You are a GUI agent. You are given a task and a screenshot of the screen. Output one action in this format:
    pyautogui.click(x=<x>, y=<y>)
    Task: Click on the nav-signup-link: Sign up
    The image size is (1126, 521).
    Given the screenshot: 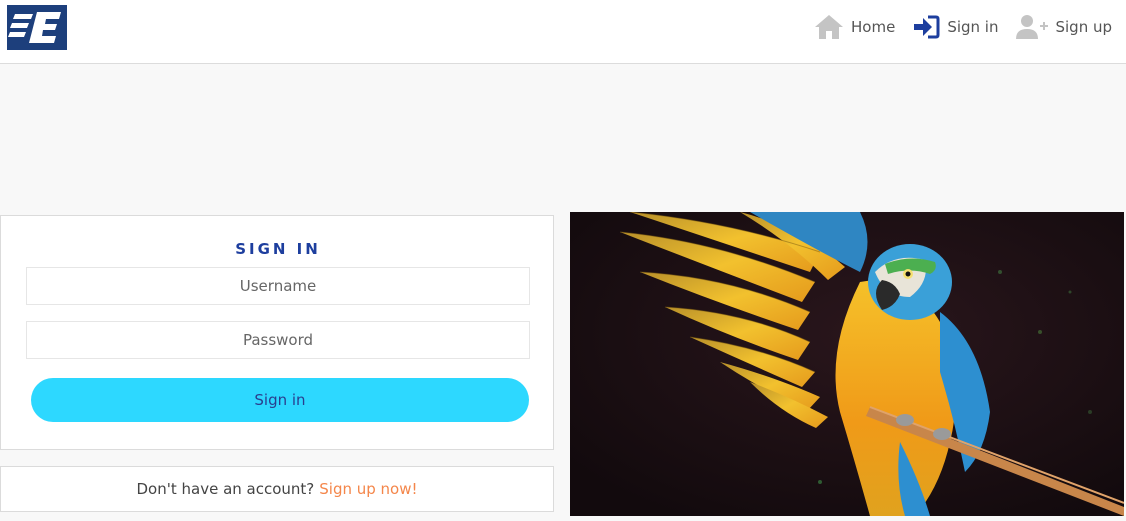 What is the action you would take?
    pyautogui.click(x=1064, y=27)
    